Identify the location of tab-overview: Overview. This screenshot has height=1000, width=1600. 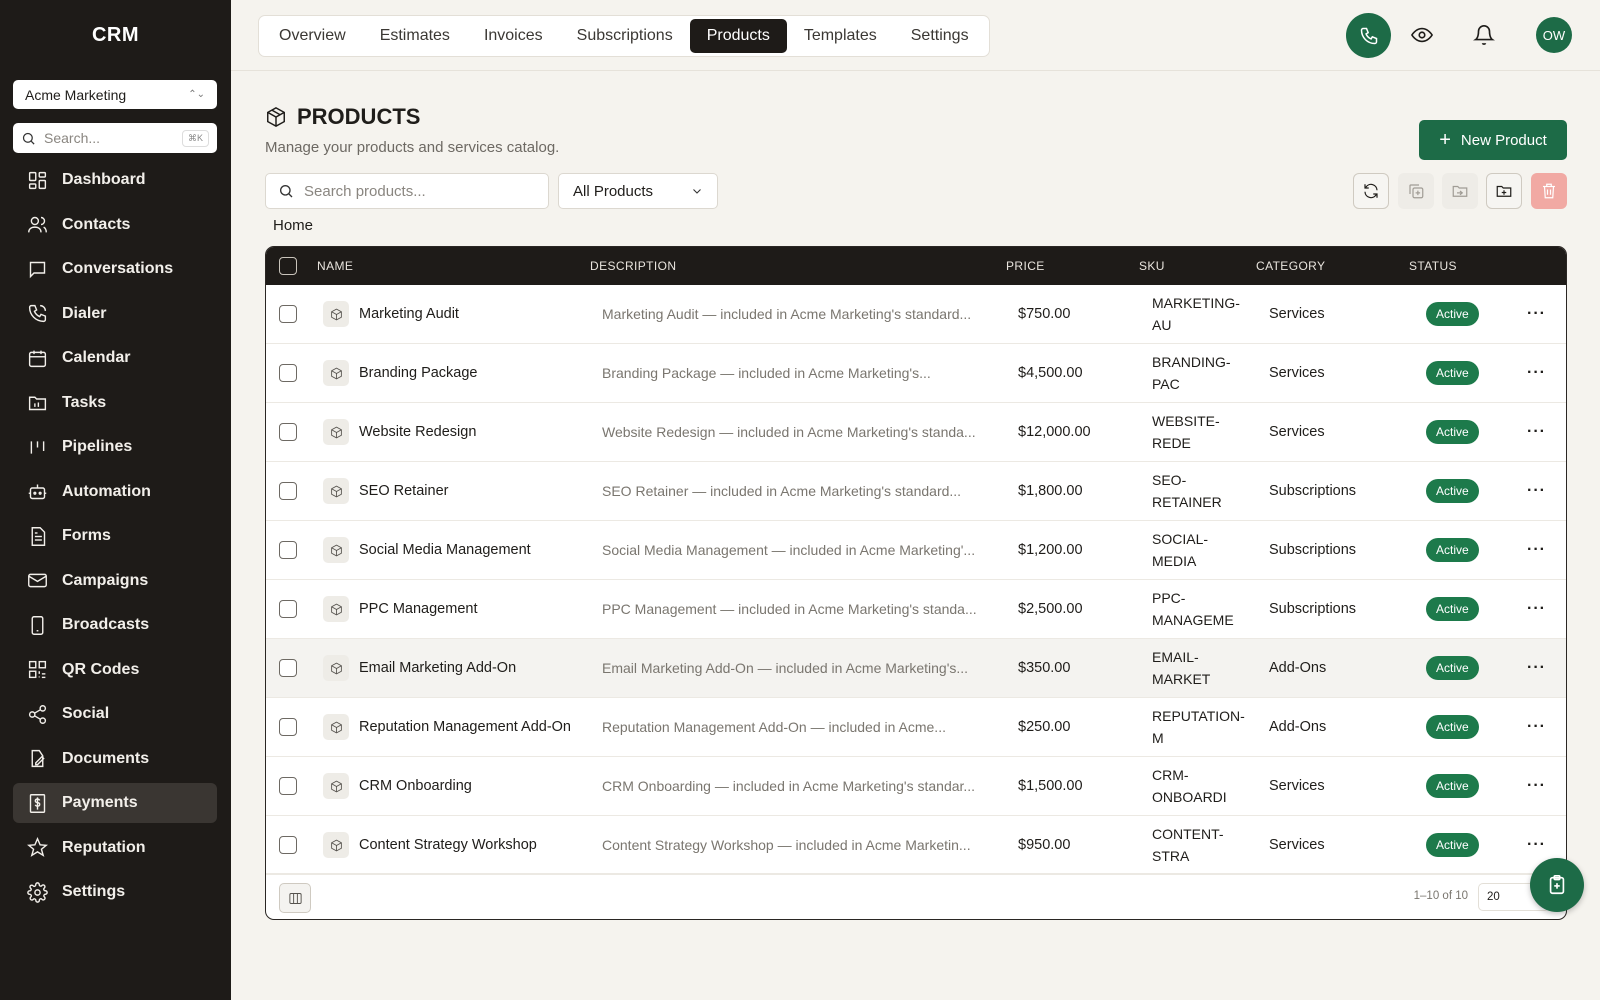
(312, 36).